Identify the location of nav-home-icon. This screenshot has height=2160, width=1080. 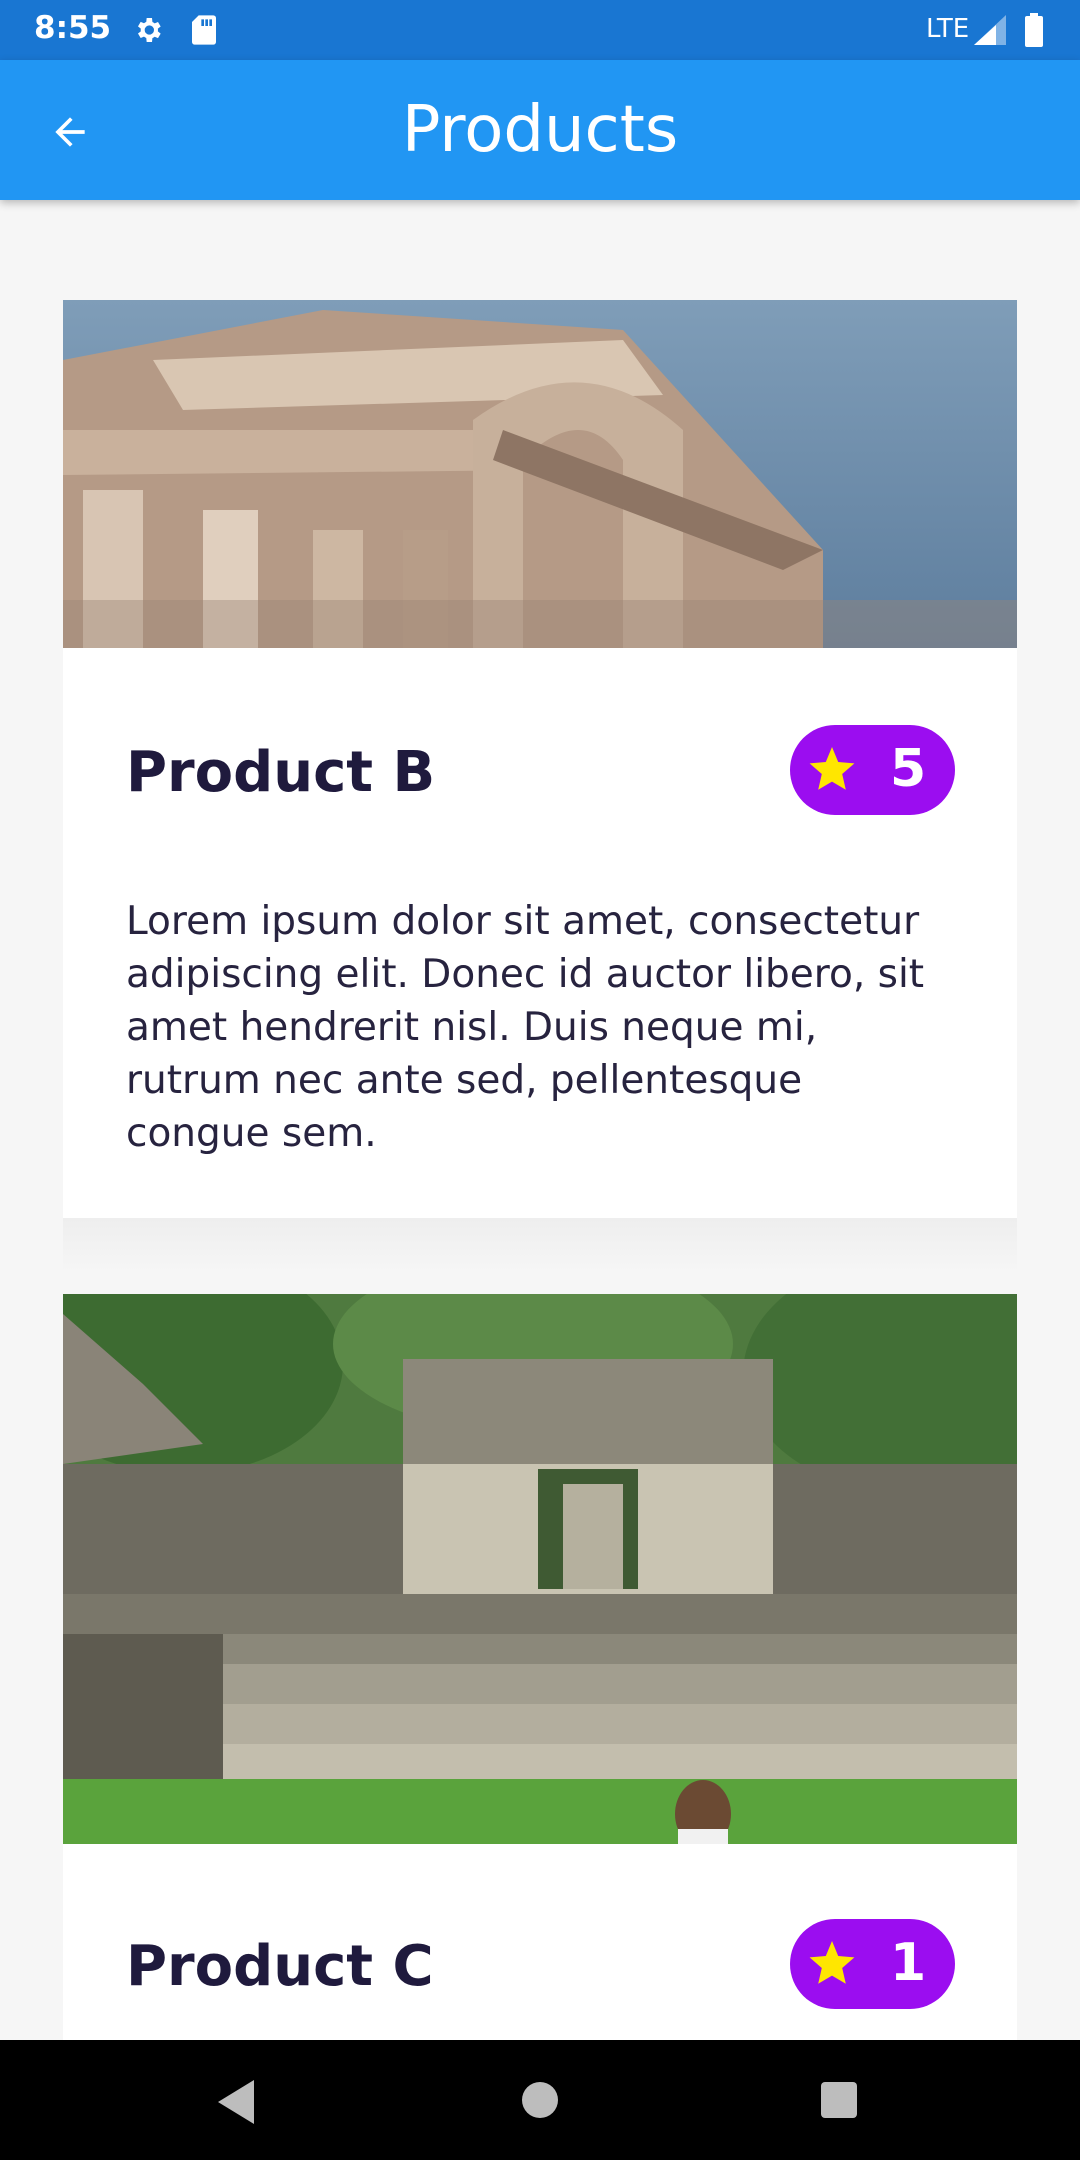
(540, 2100).